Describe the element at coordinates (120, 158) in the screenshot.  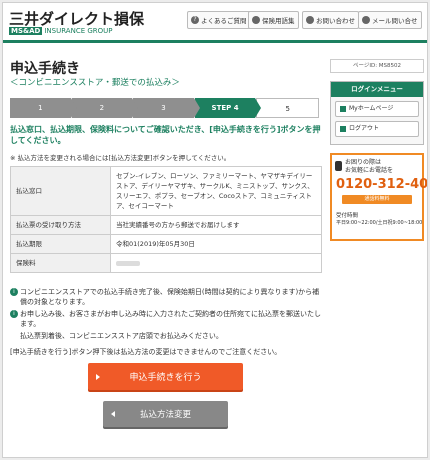
I see `change-method-note: ※ 払込方法を変更される場合には[払込方法変更]ボタンを押してください。` at that location.